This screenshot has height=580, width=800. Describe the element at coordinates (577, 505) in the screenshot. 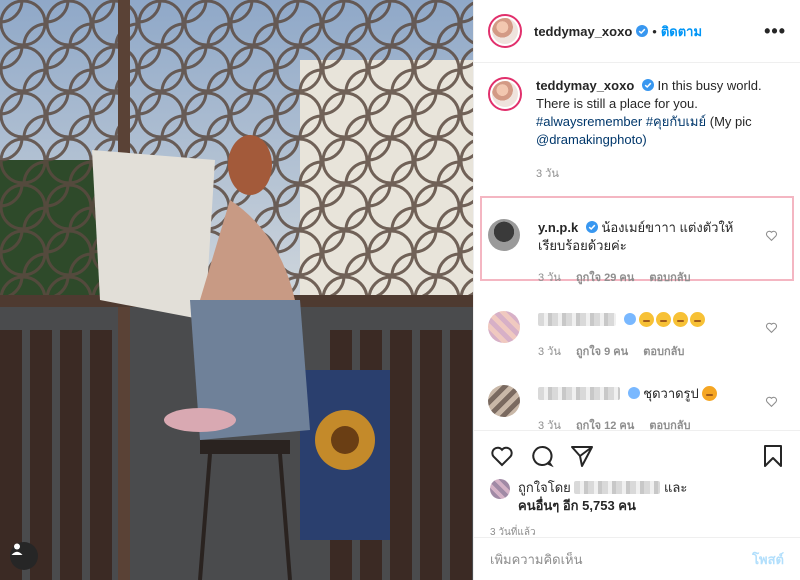

I see `likes-count: คนอื่นๆ อีก 5,753 คน` at that location.